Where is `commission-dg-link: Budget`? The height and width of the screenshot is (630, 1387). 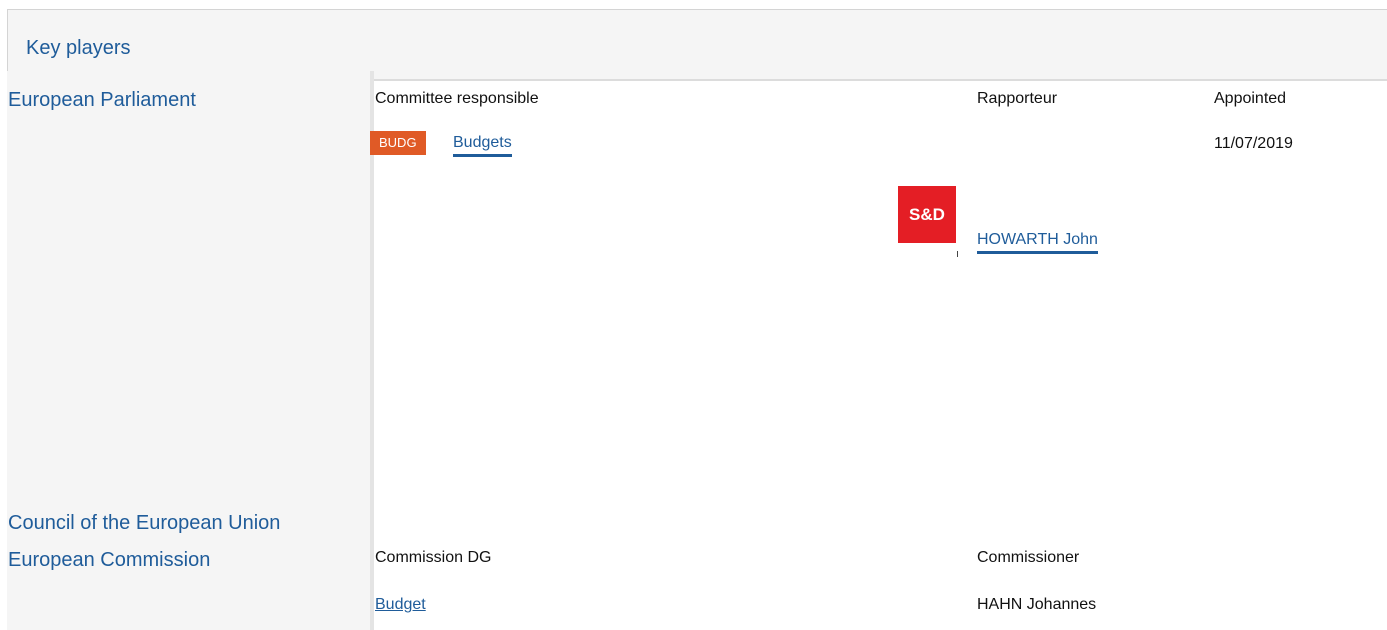
commission-dg-link: Budget is located at coordinates (400, 605).